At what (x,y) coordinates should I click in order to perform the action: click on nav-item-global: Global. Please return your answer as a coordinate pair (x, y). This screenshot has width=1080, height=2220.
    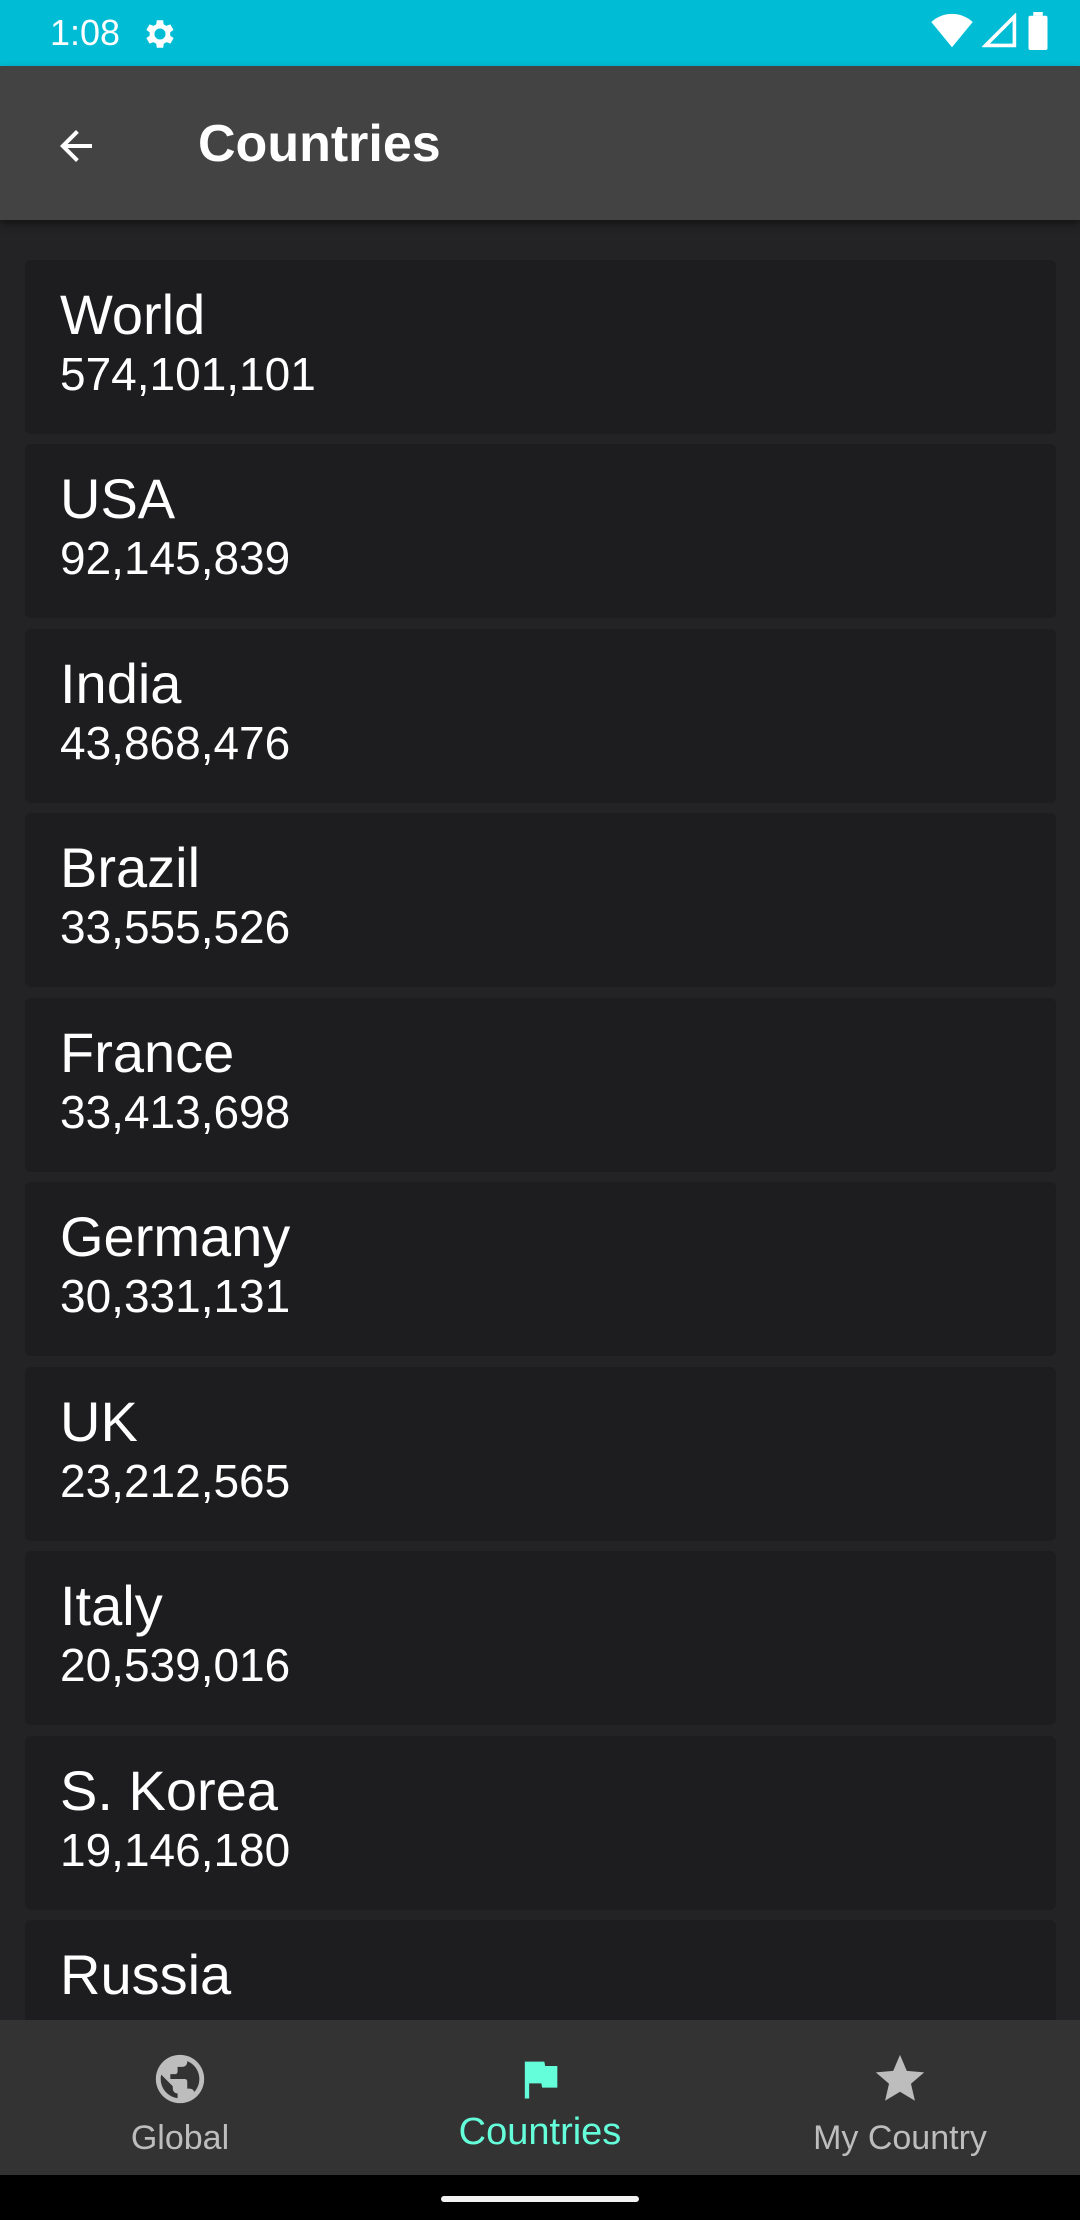
    Looking at the image, I should click on (180, 2097).